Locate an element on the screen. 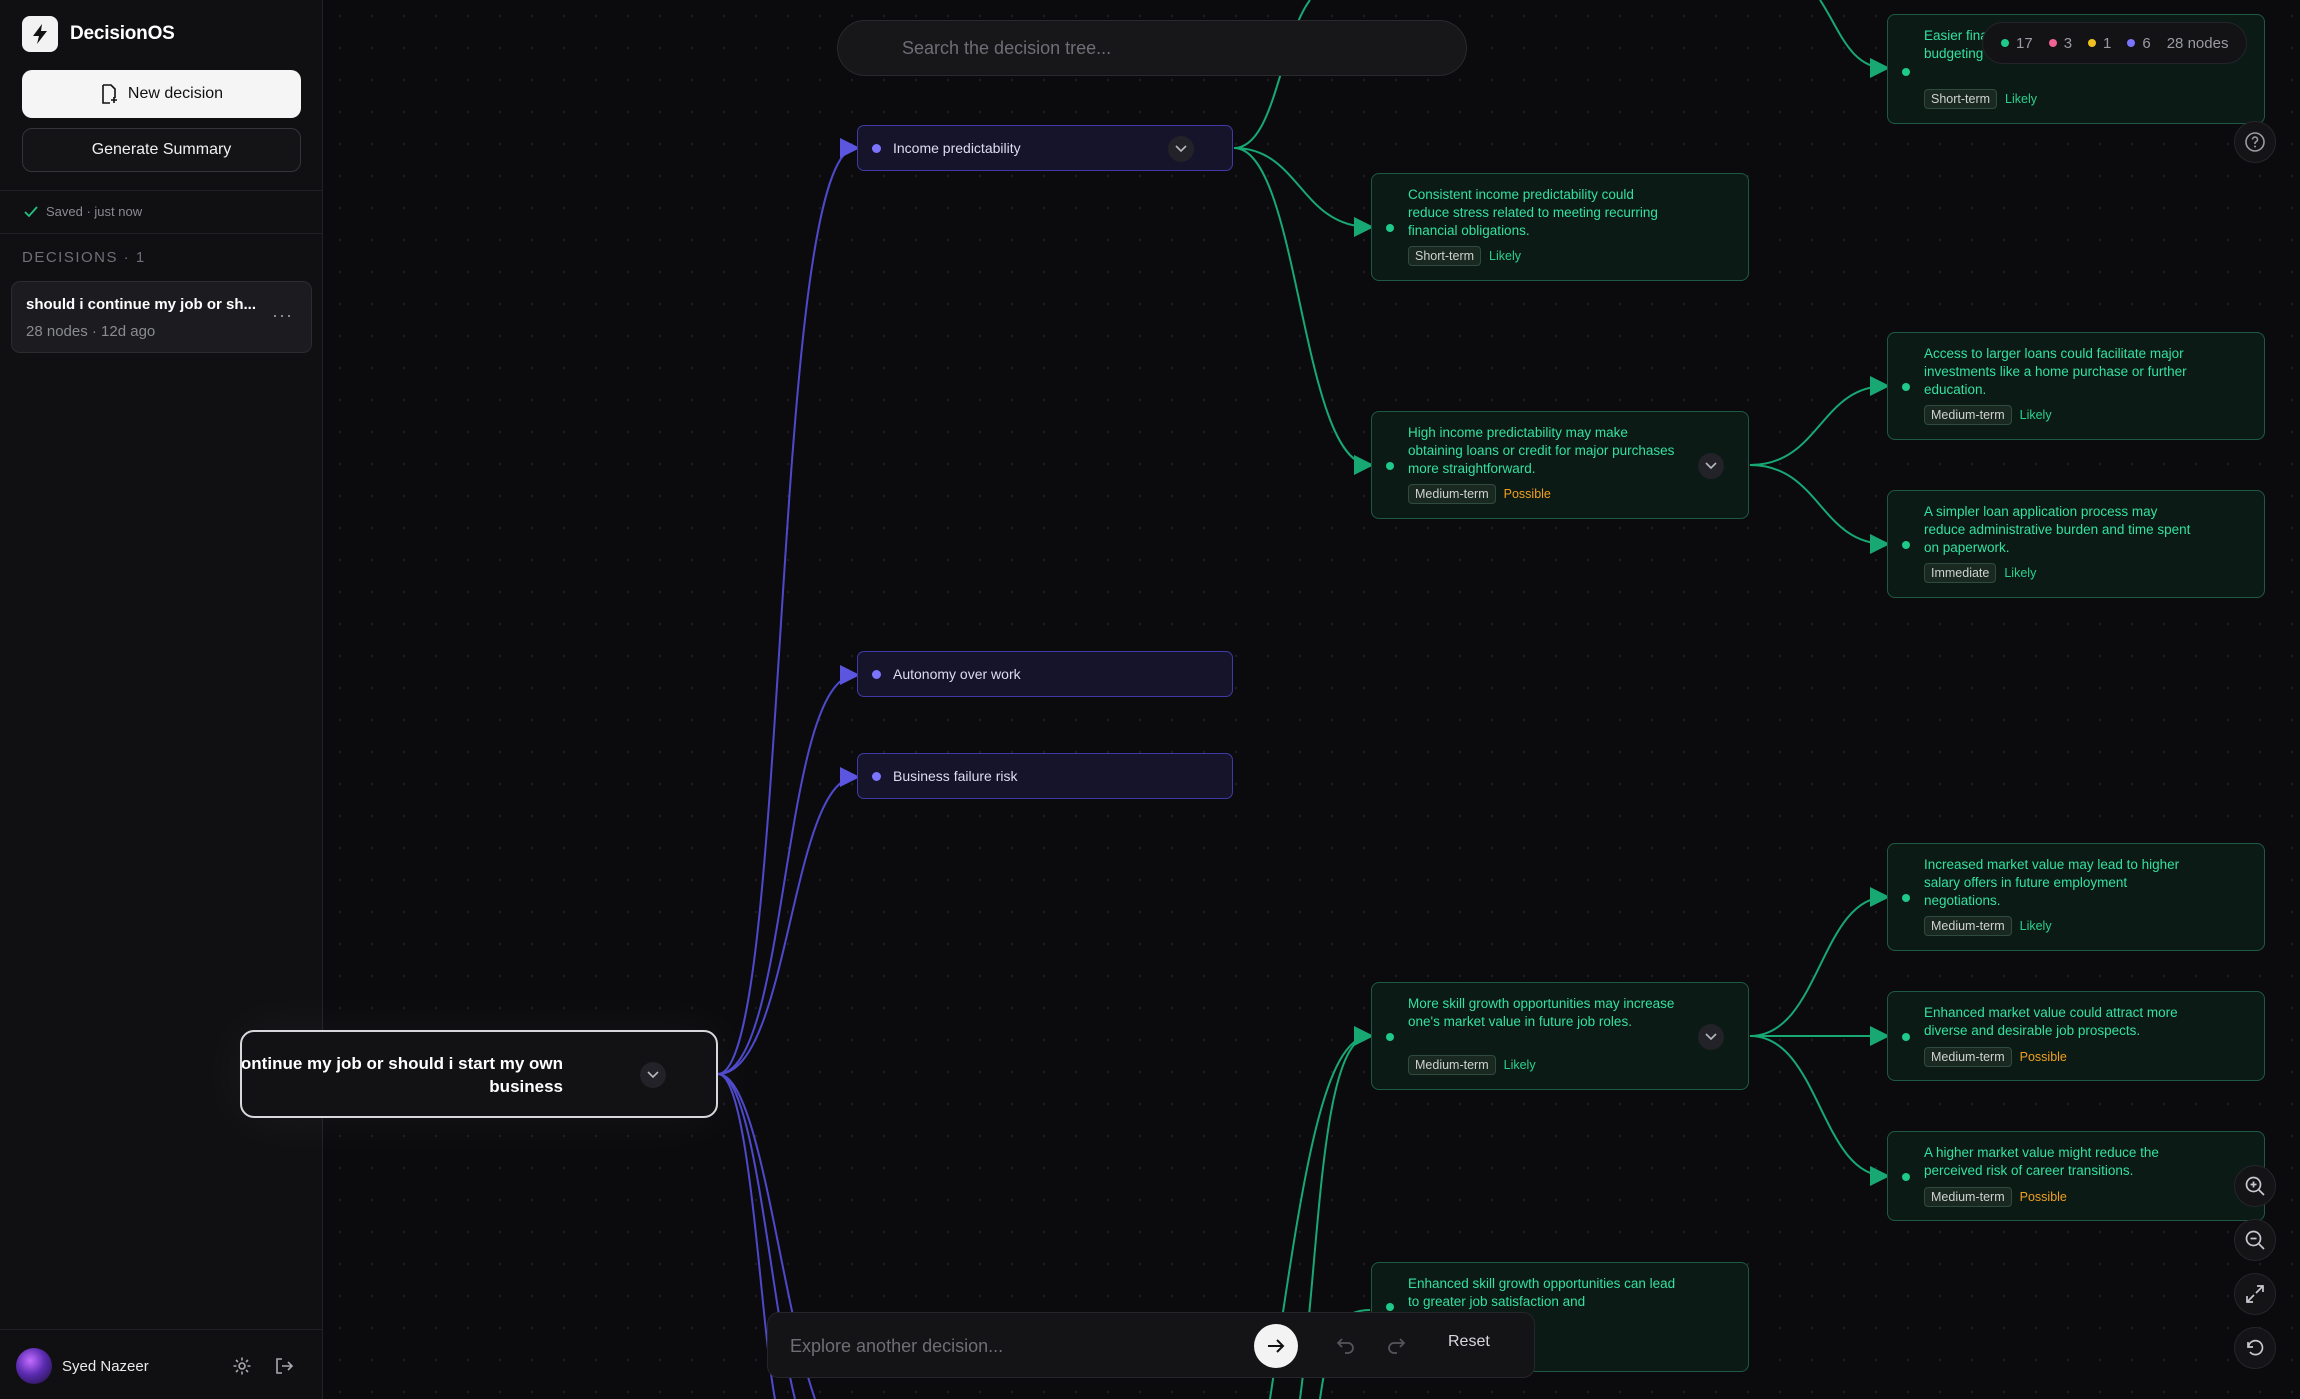 The height and width of the screenshot is (1399, 2300). saved-status: Saved · just now is located at coordinates (83, 211).